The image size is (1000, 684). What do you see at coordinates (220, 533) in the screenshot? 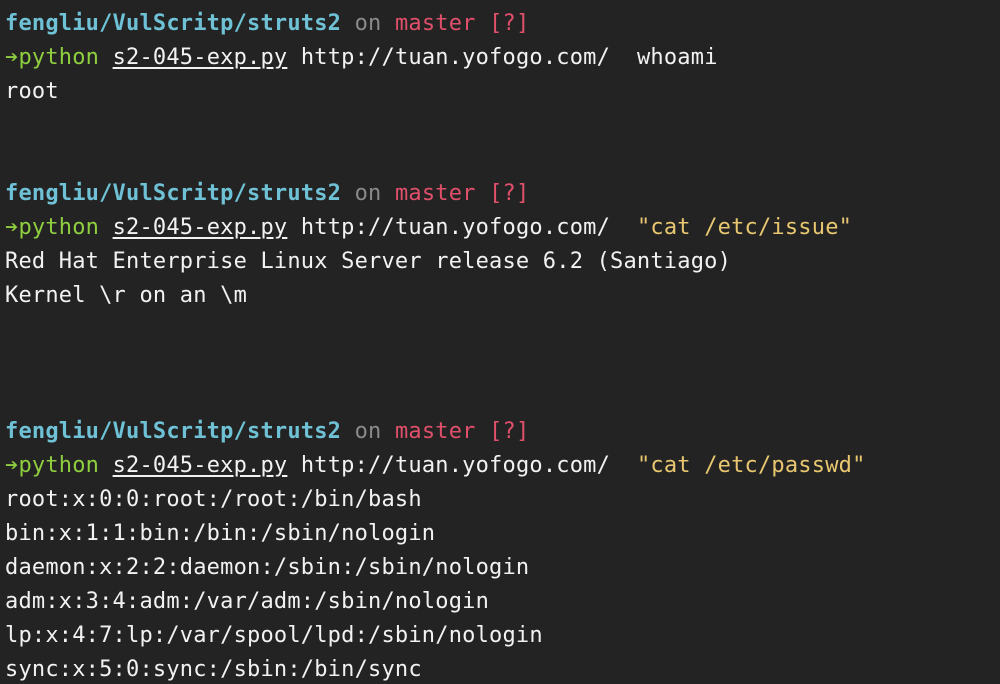
I see `output-line: bin:x:1:1:bin:/bin:/sbin/nologin` at bounding box center [220, 533].